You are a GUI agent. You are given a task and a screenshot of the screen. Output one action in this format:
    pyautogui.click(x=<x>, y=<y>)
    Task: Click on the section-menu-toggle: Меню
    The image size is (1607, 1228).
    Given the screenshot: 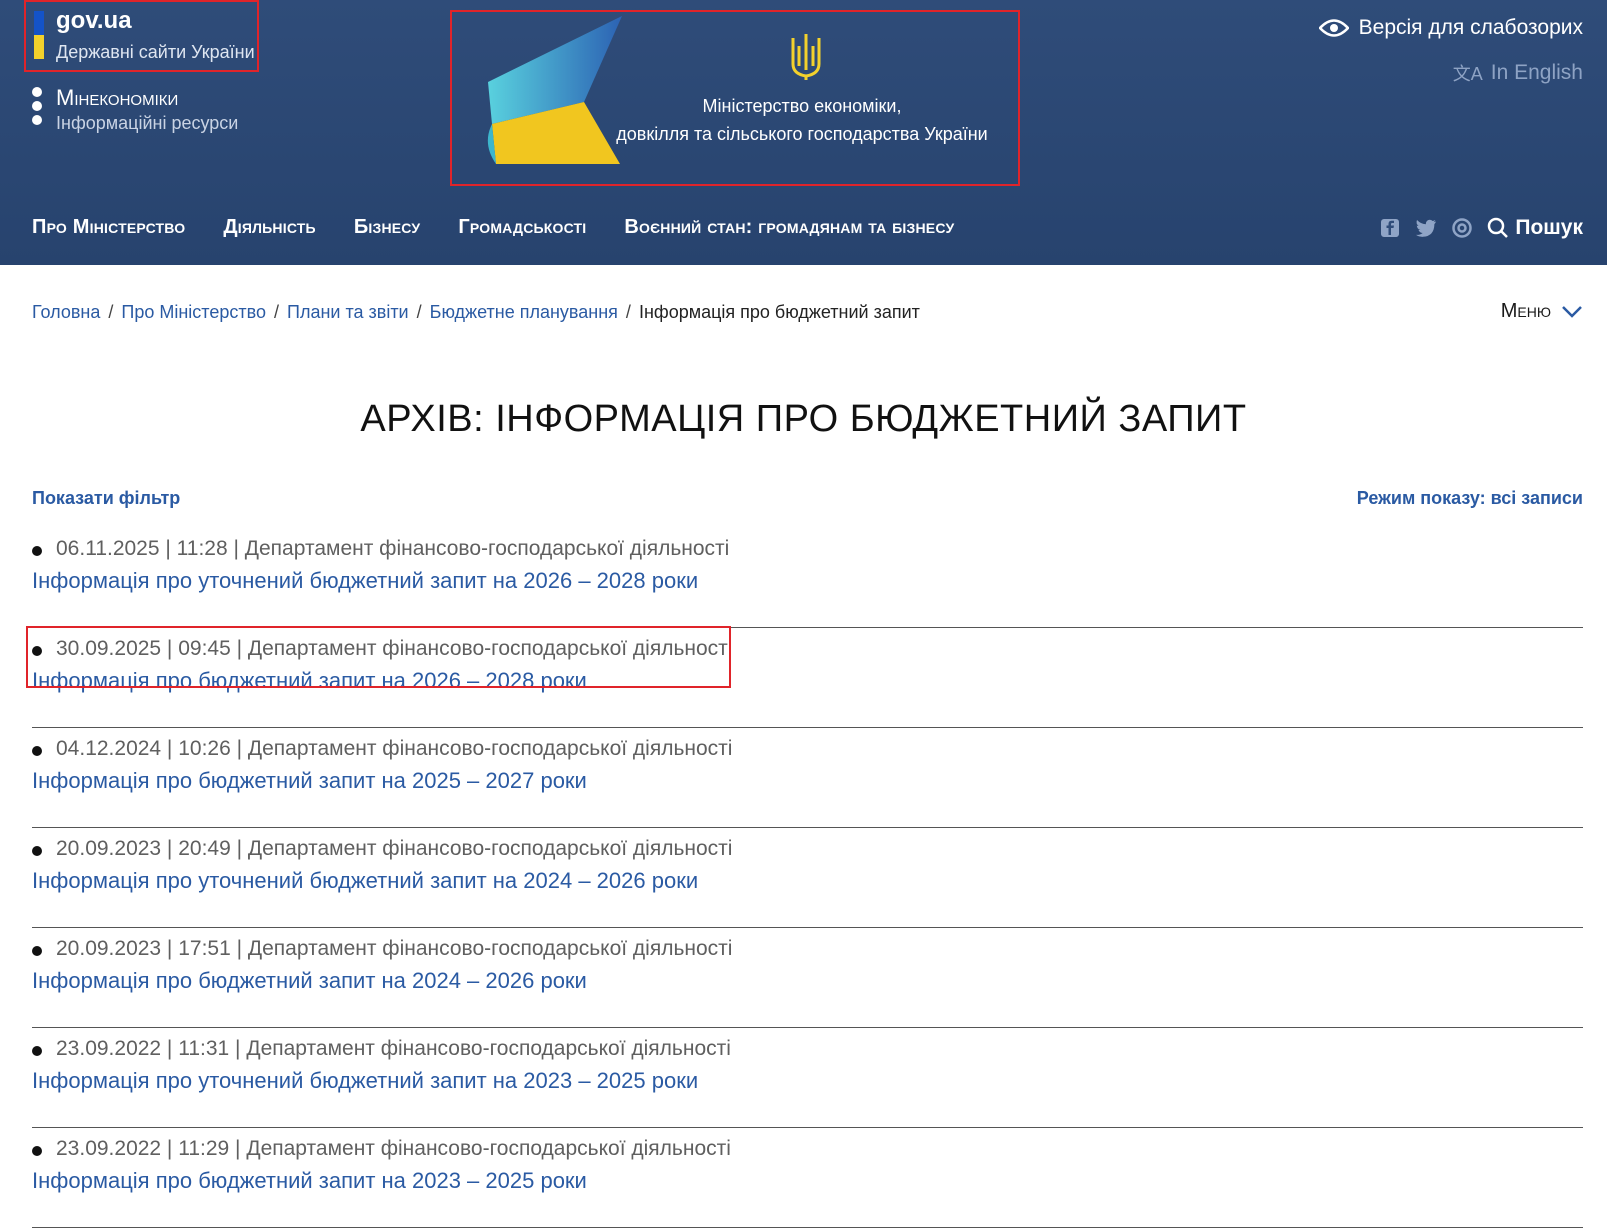 What is the action you would take?
    pyautogui.click(x=1542, y=311)
    